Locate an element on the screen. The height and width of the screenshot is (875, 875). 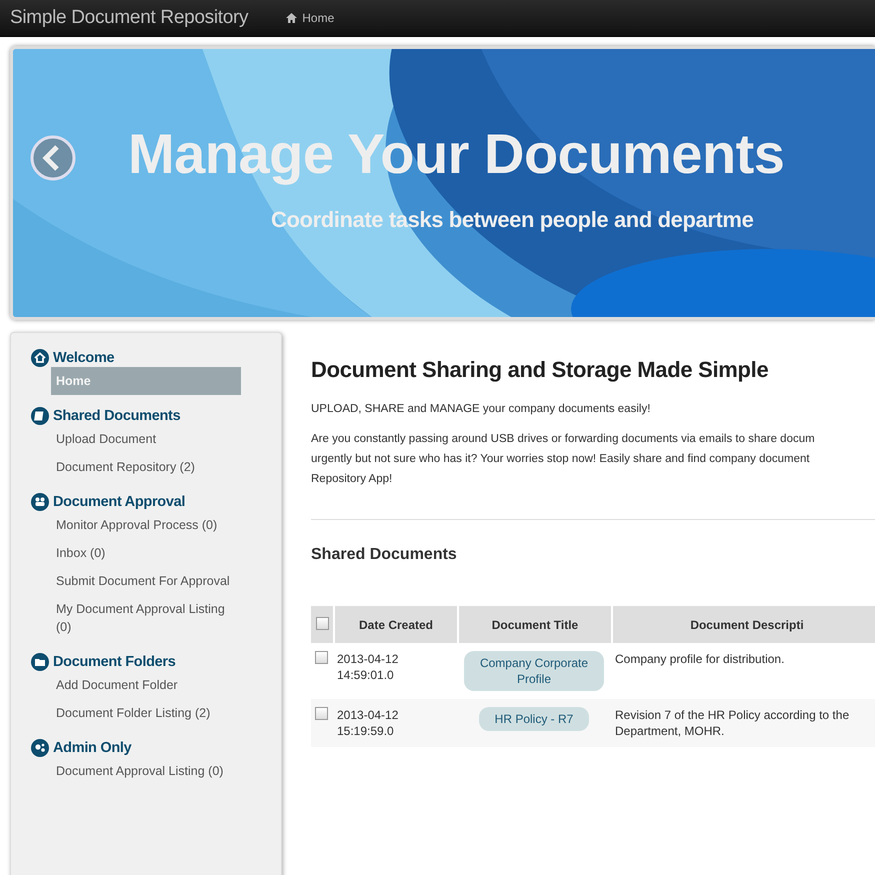
sidebar-item: Add Document Folder is located at coordinates (146, 685).